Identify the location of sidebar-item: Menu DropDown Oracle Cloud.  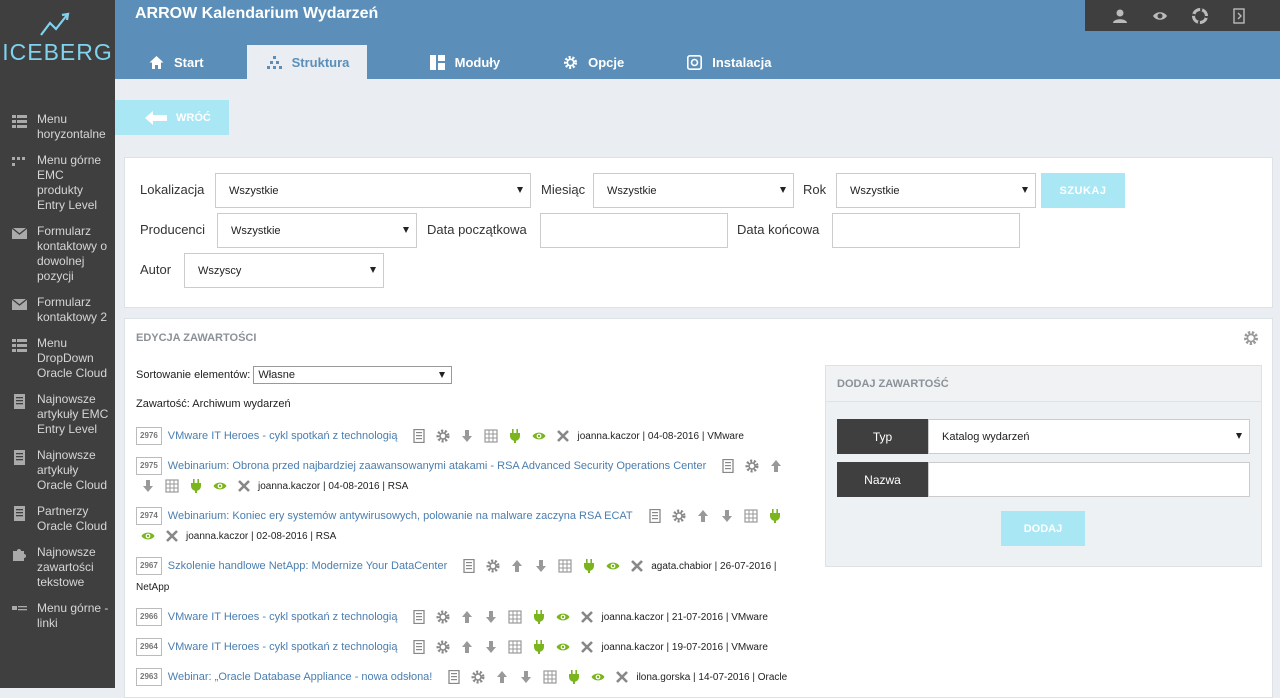
(57, 357).